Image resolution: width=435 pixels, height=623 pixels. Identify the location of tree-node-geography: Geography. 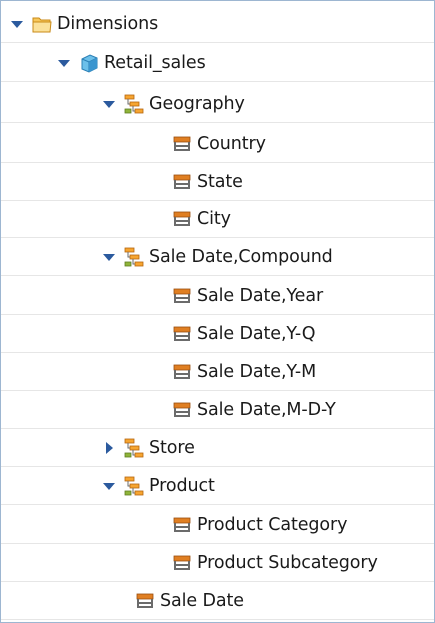
(217, 104).